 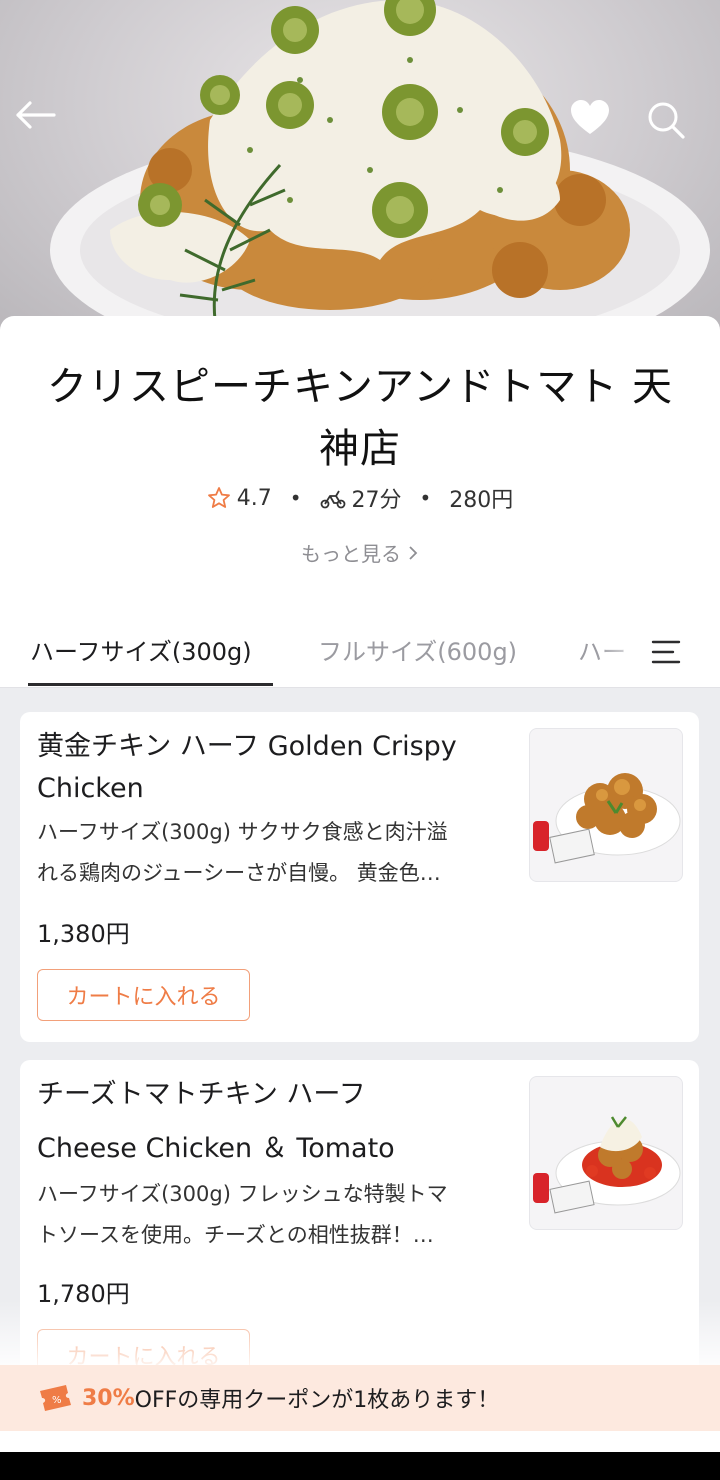 I want to click on delivery-time: 27分, so click(x=361, y=498).